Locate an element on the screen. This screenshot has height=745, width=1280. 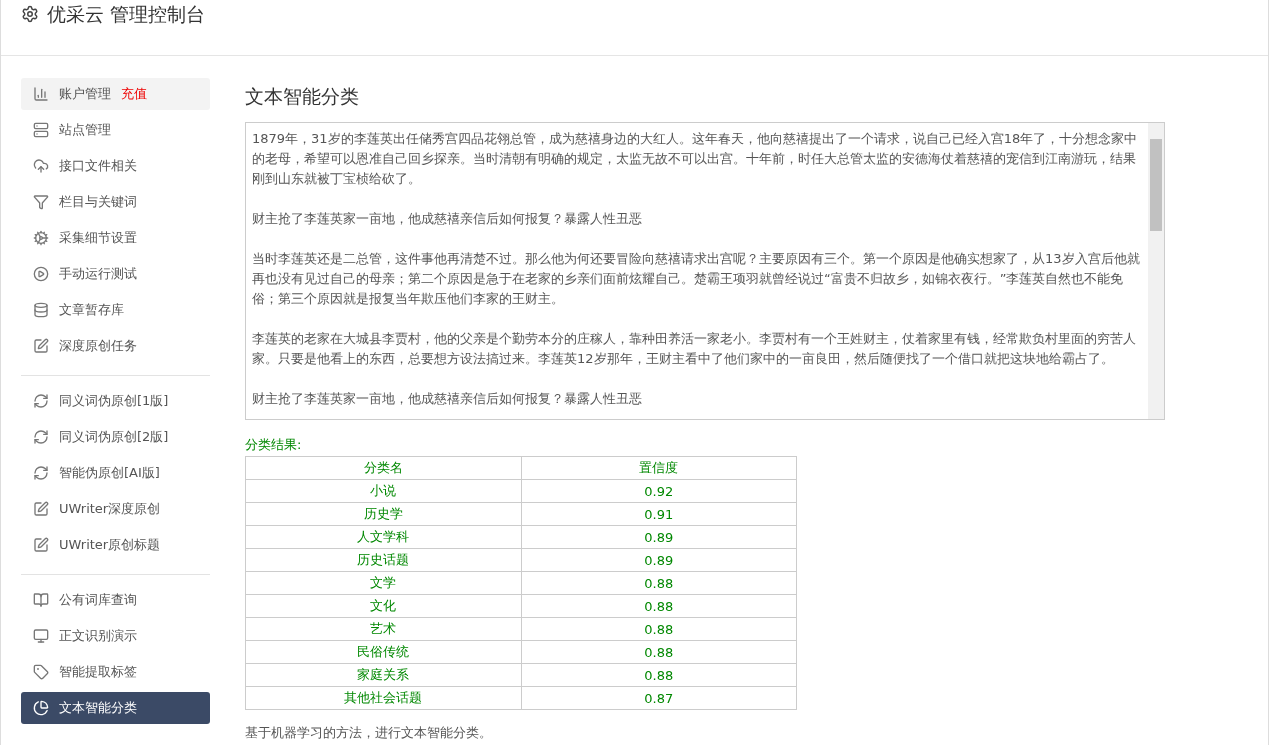
sidebar-item: 栏目与关键词 is located at coordinates (115, 202).